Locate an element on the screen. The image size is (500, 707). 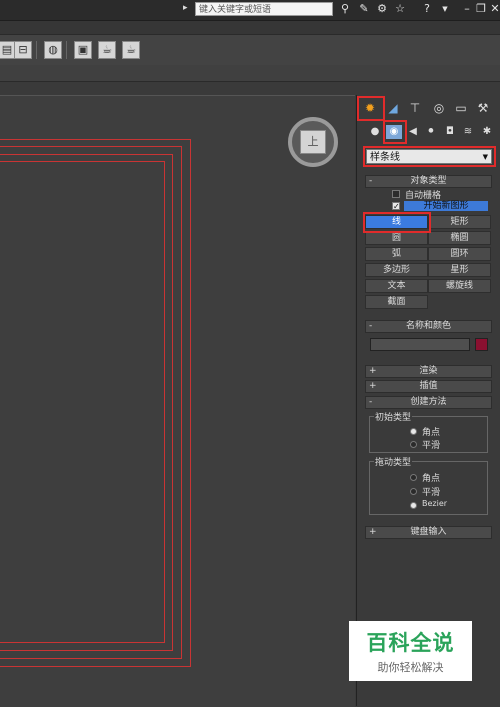
exchange-icon: ⚙ is located at coordinates (382, 9).